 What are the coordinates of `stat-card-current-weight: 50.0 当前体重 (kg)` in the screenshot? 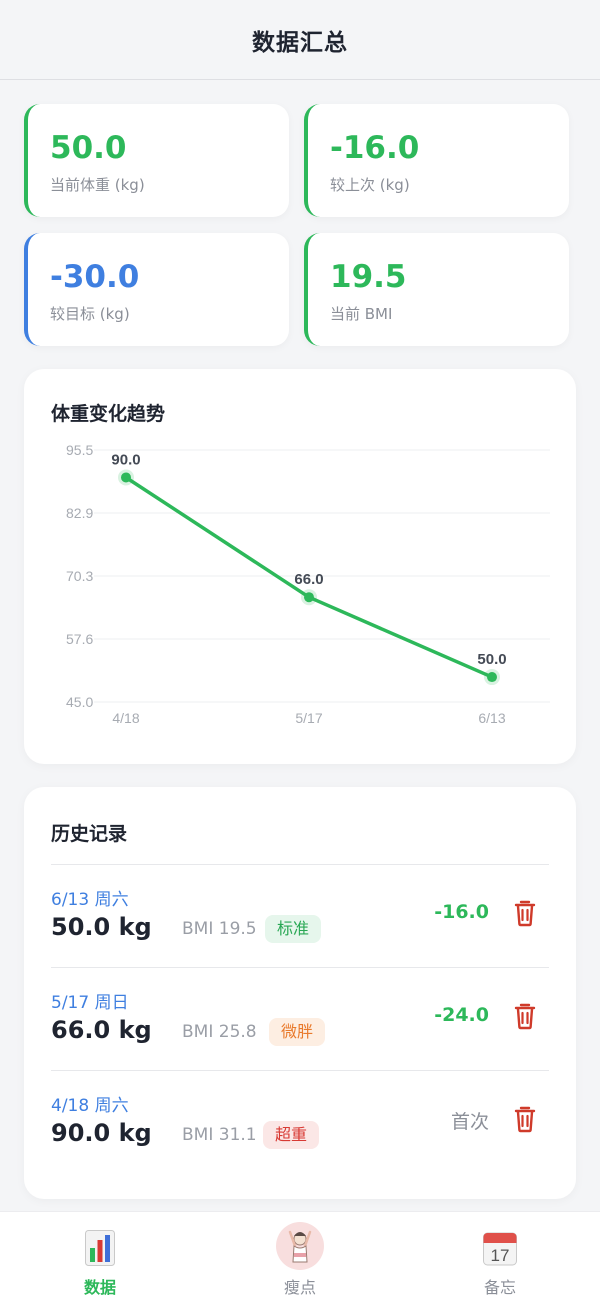 It's located at (156, 160).